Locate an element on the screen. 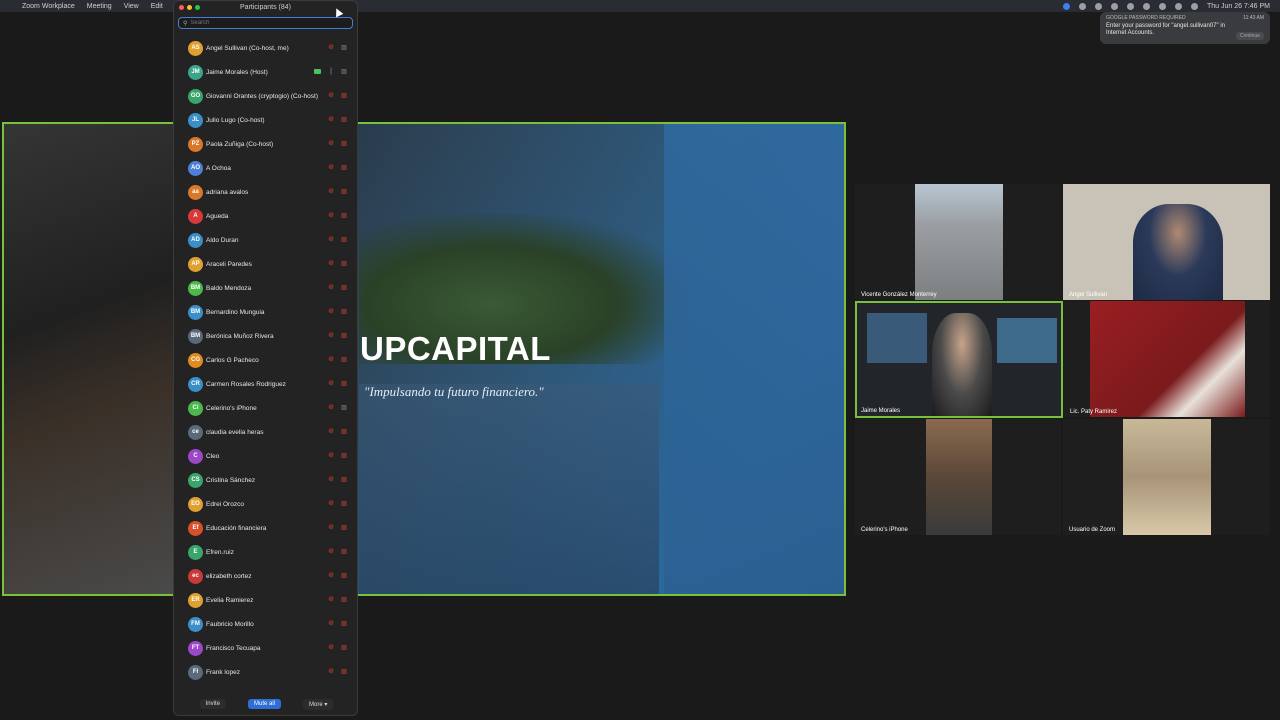 This screenshot has width=1280, height=720. participant-row: BM Berónica Muñoz Rivera ⊘ ▨ is located at coordinates (266, 336).